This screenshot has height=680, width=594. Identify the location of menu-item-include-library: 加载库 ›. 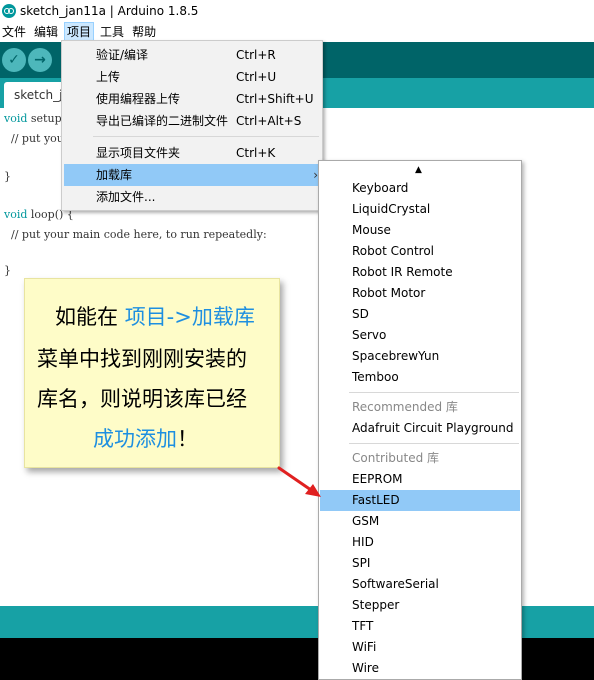
(192, 175).